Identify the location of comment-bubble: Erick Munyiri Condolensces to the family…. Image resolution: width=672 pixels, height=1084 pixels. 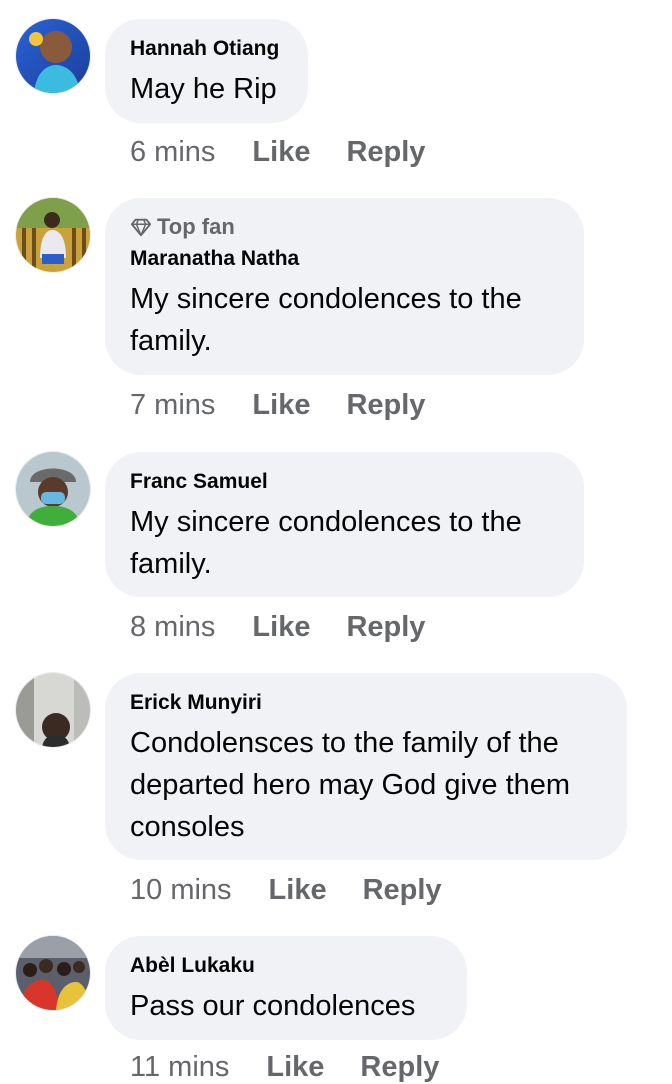
(366, 766).